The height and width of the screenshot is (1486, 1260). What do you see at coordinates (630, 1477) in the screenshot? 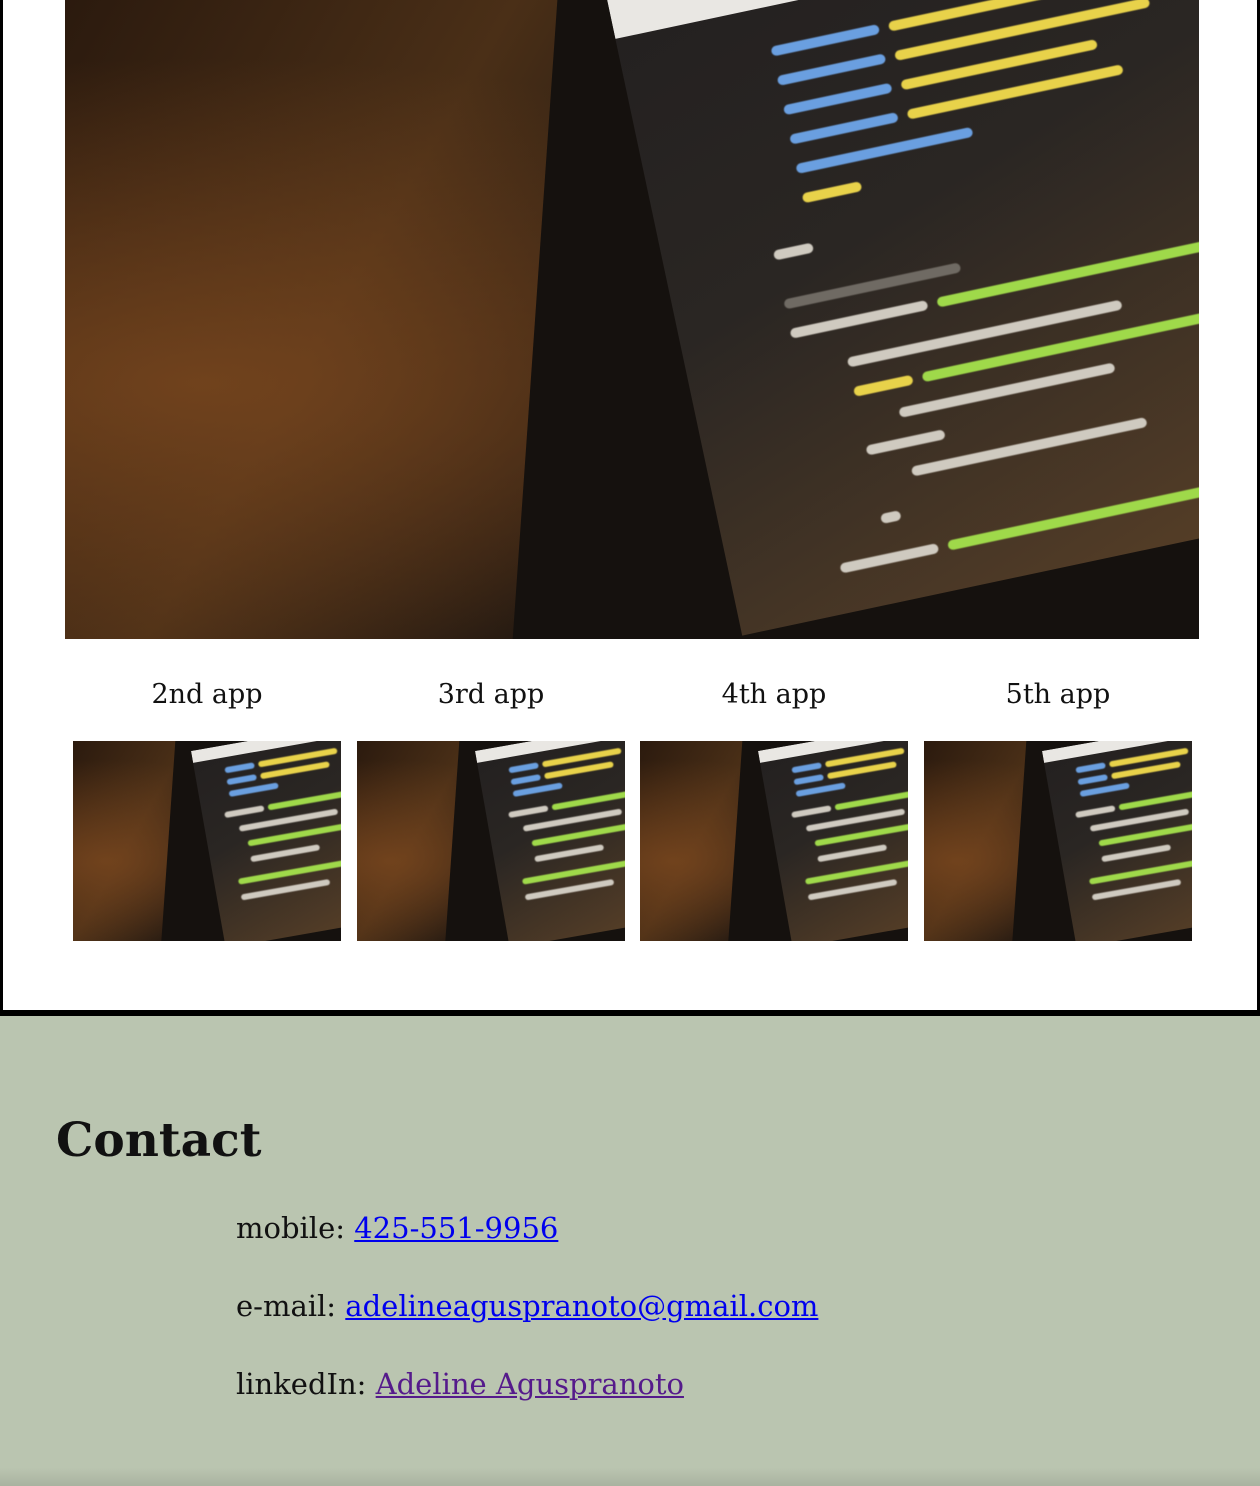
I see `bottom-shadow` at bounding box center [630, 1477].